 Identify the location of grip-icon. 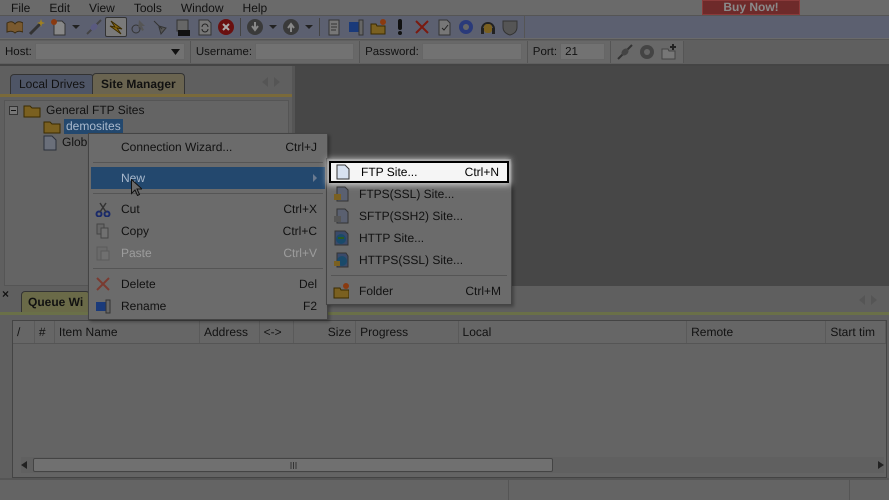
(293, 465).